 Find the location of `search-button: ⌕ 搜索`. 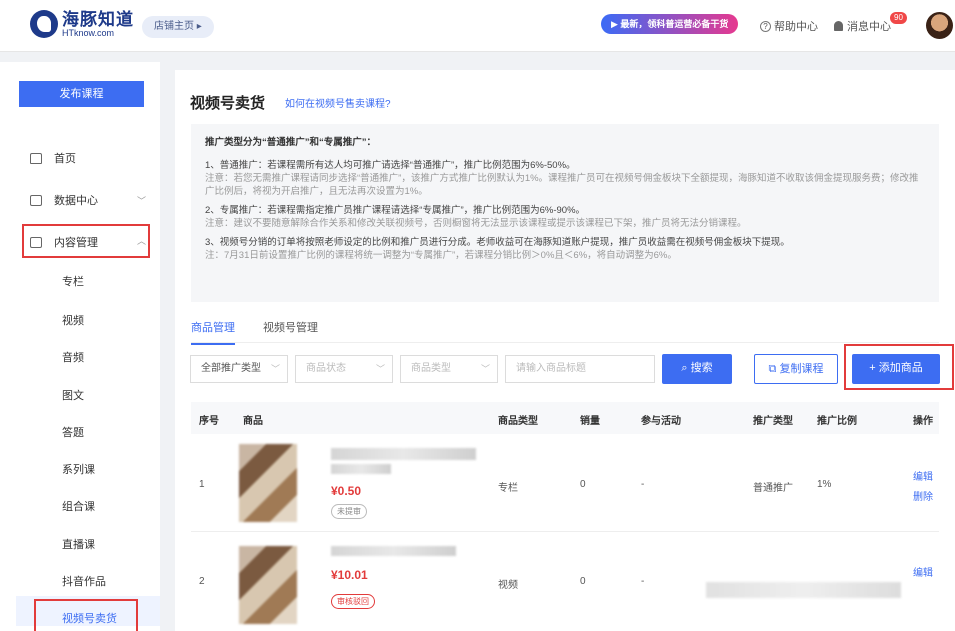

search-button: ⌕ 搜索 is located at coordinates (697, 369).